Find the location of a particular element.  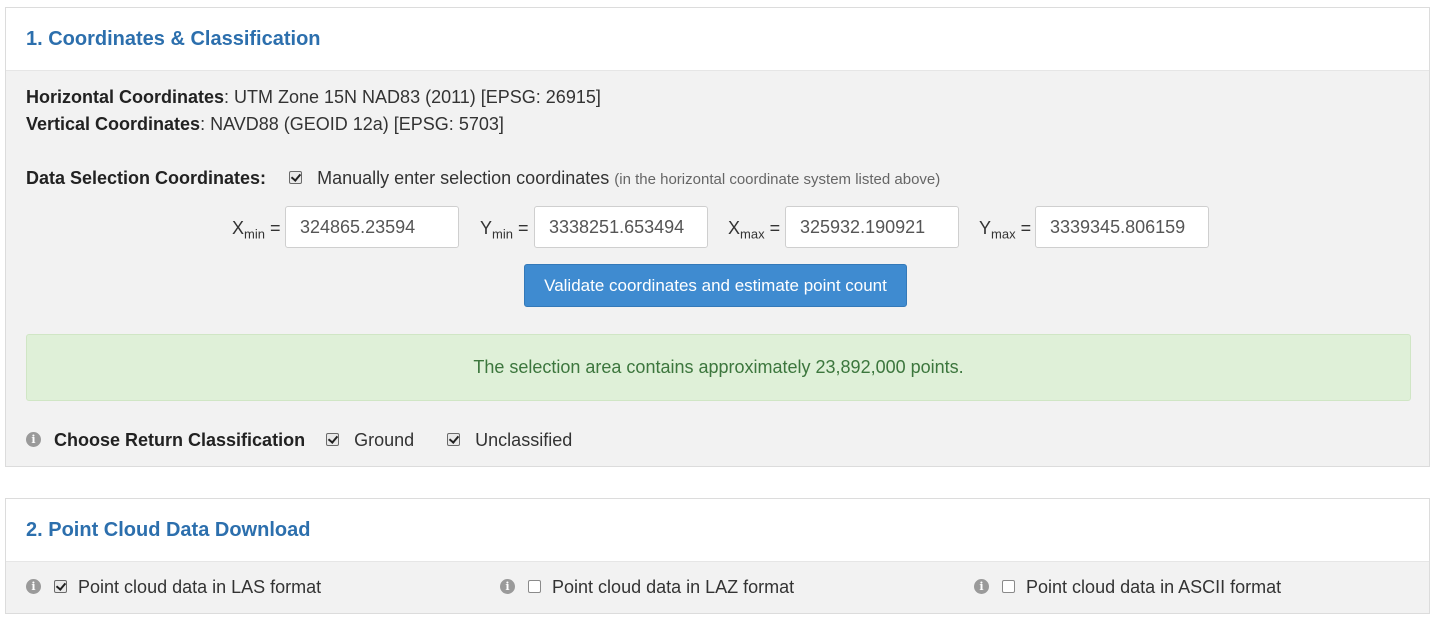

manual-entry-label: Manually enter selection coordinates is located at coordinates (463, 178).